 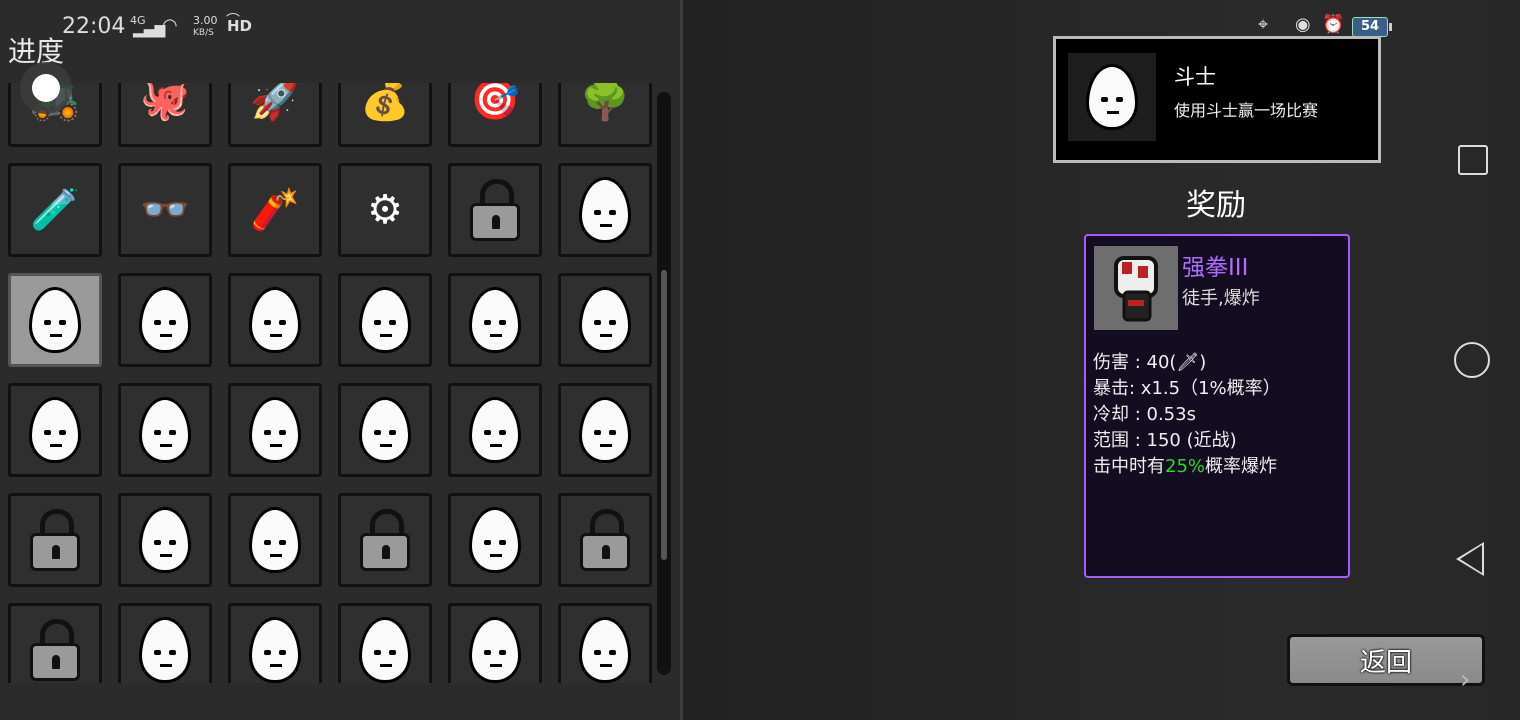 I want to click on dynamite-icon: 🧨, so click(x=275, y=210).